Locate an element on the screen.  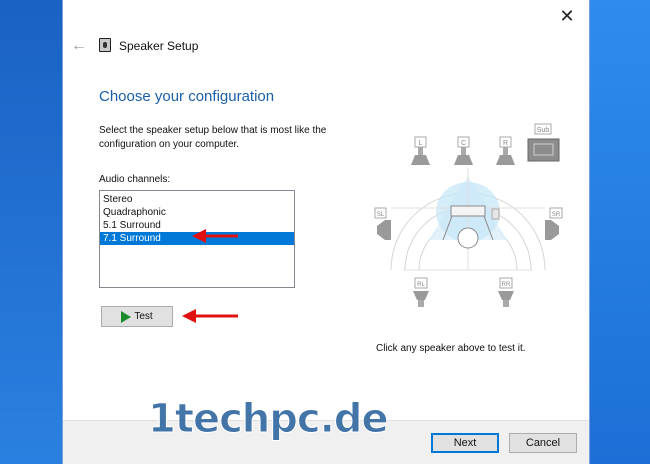
play-icon is located at coordinates (126, 316).